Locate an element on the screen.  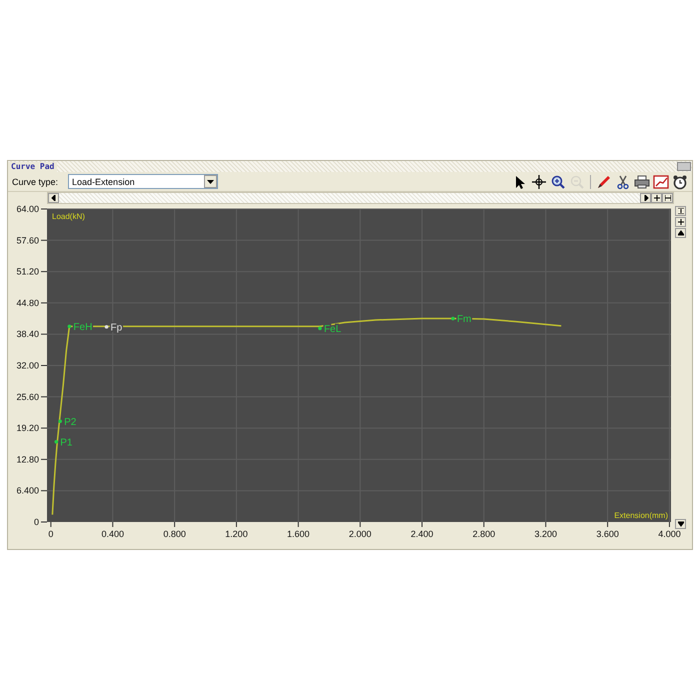
tick-label: 0.400 is located at coordinates (112, 534).